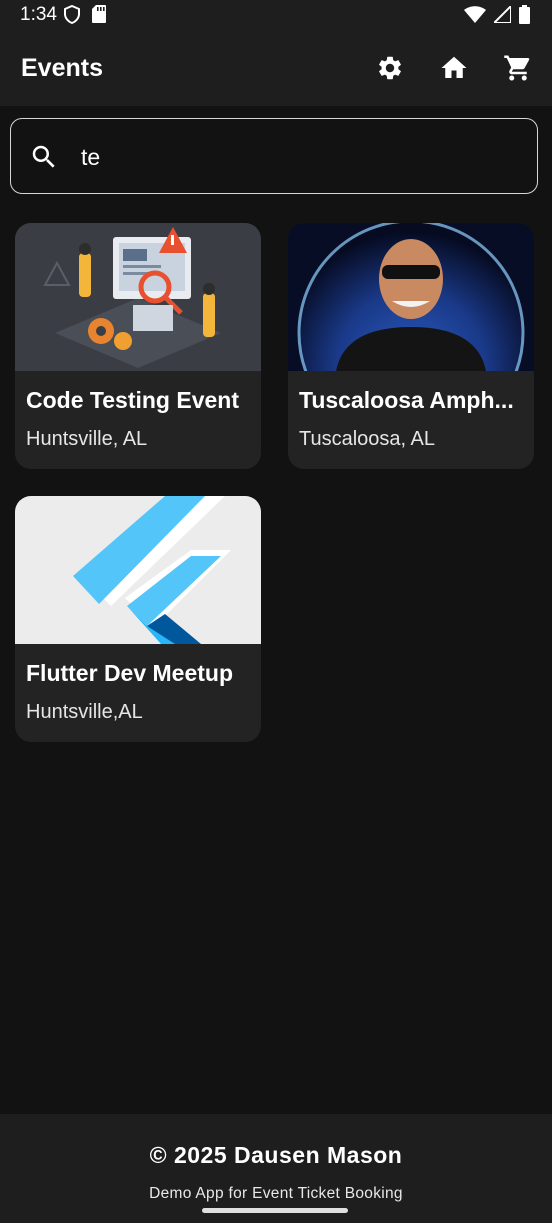 Image resolution: width=552 pixels, height=1223 pixels. I want to click on battery-icon, so click(524, 14).